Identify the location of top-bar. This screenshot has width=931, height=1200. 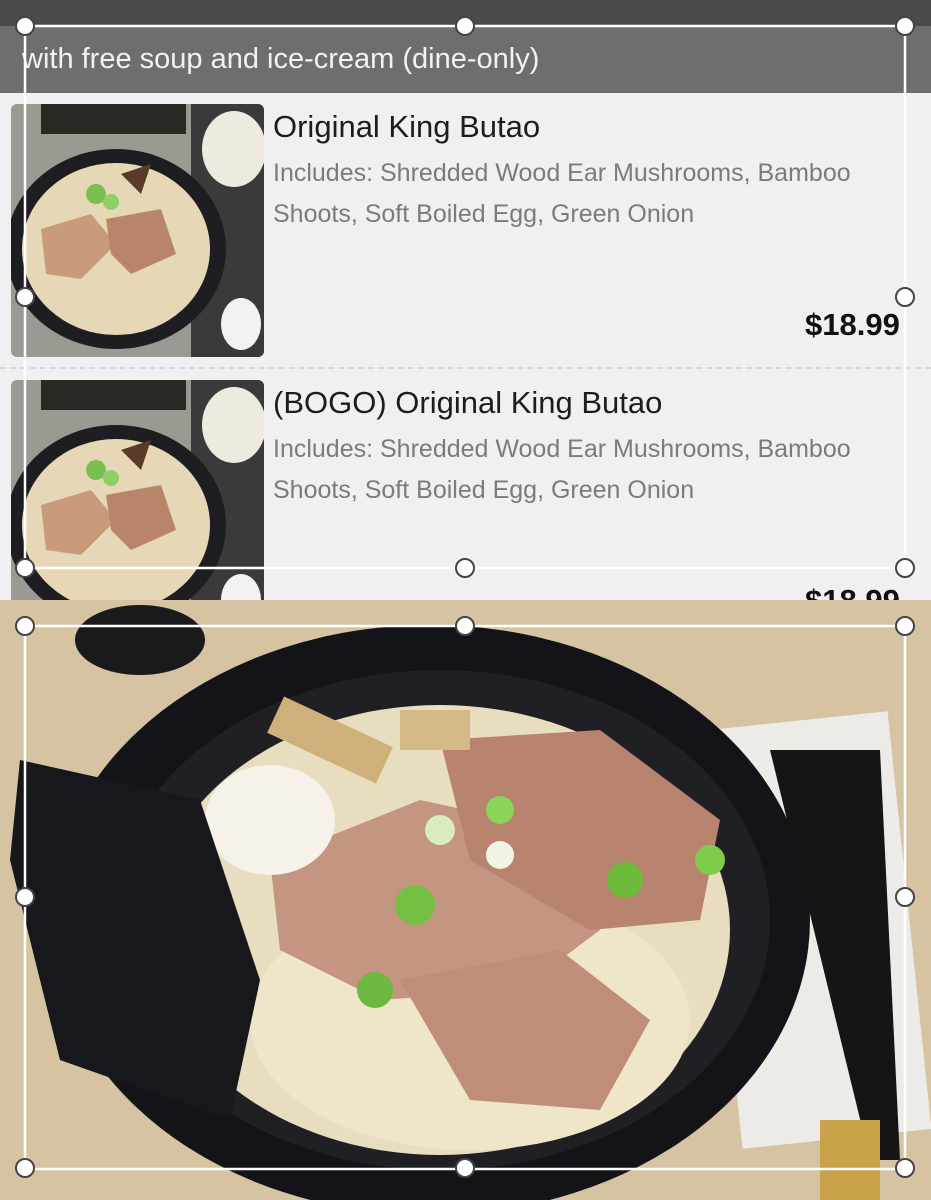
(465, 13).